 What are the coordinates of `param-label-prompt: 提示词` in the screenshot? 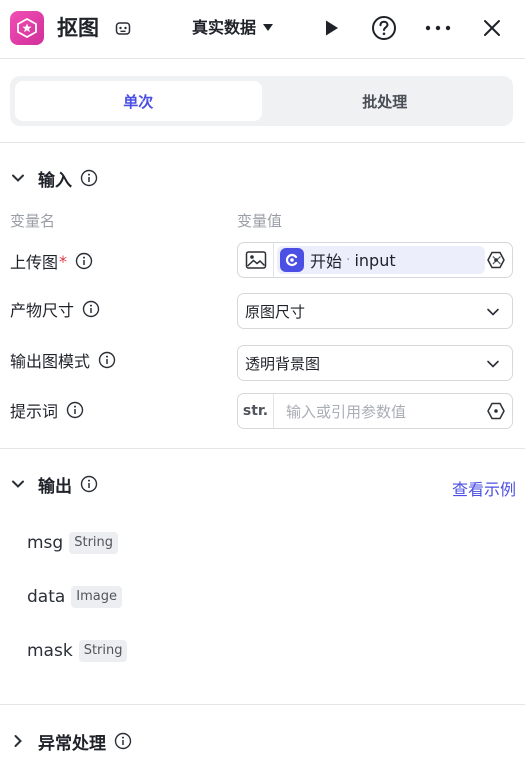 It's located at (47, 410).